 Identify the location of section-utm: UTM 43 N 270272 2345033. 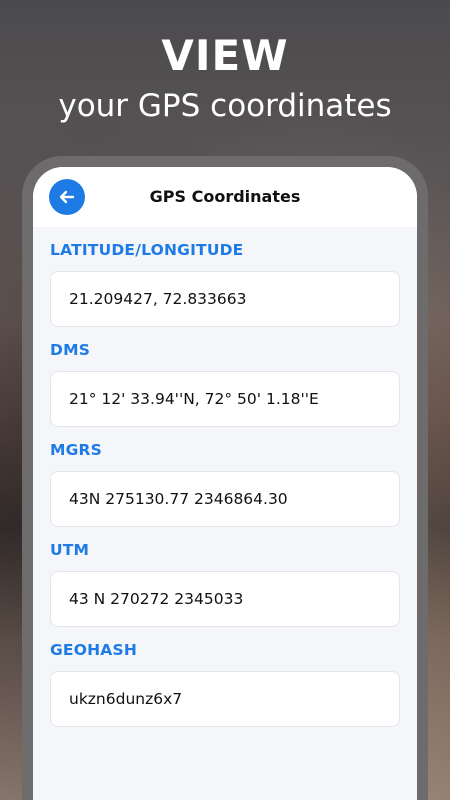
(225, 583).